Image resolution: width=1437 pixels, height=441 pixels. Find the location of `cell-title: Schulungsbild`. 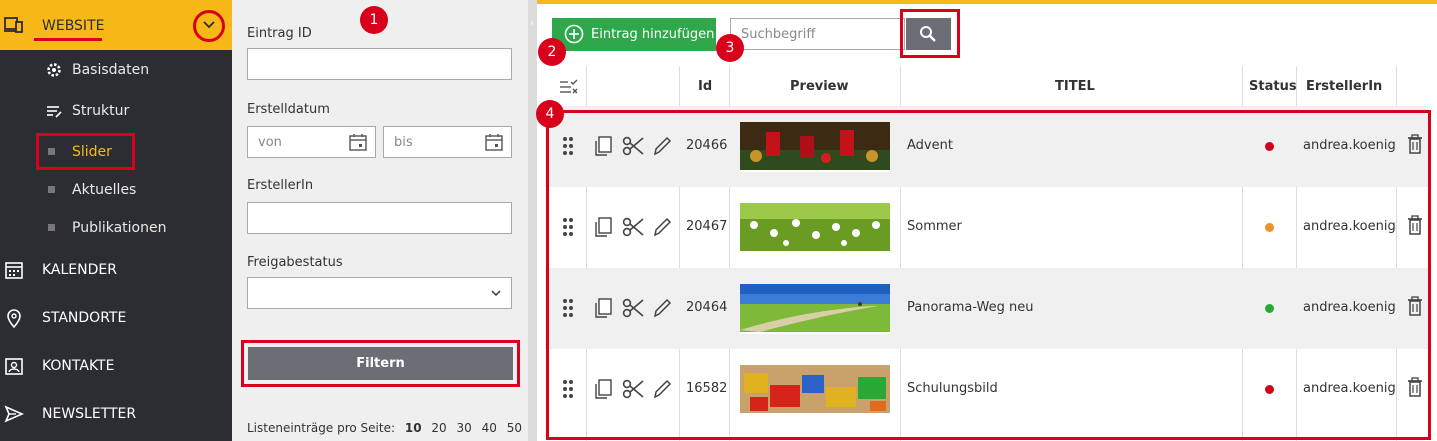

cell-title: Schulungsbild is located at coordinates (952, 388).